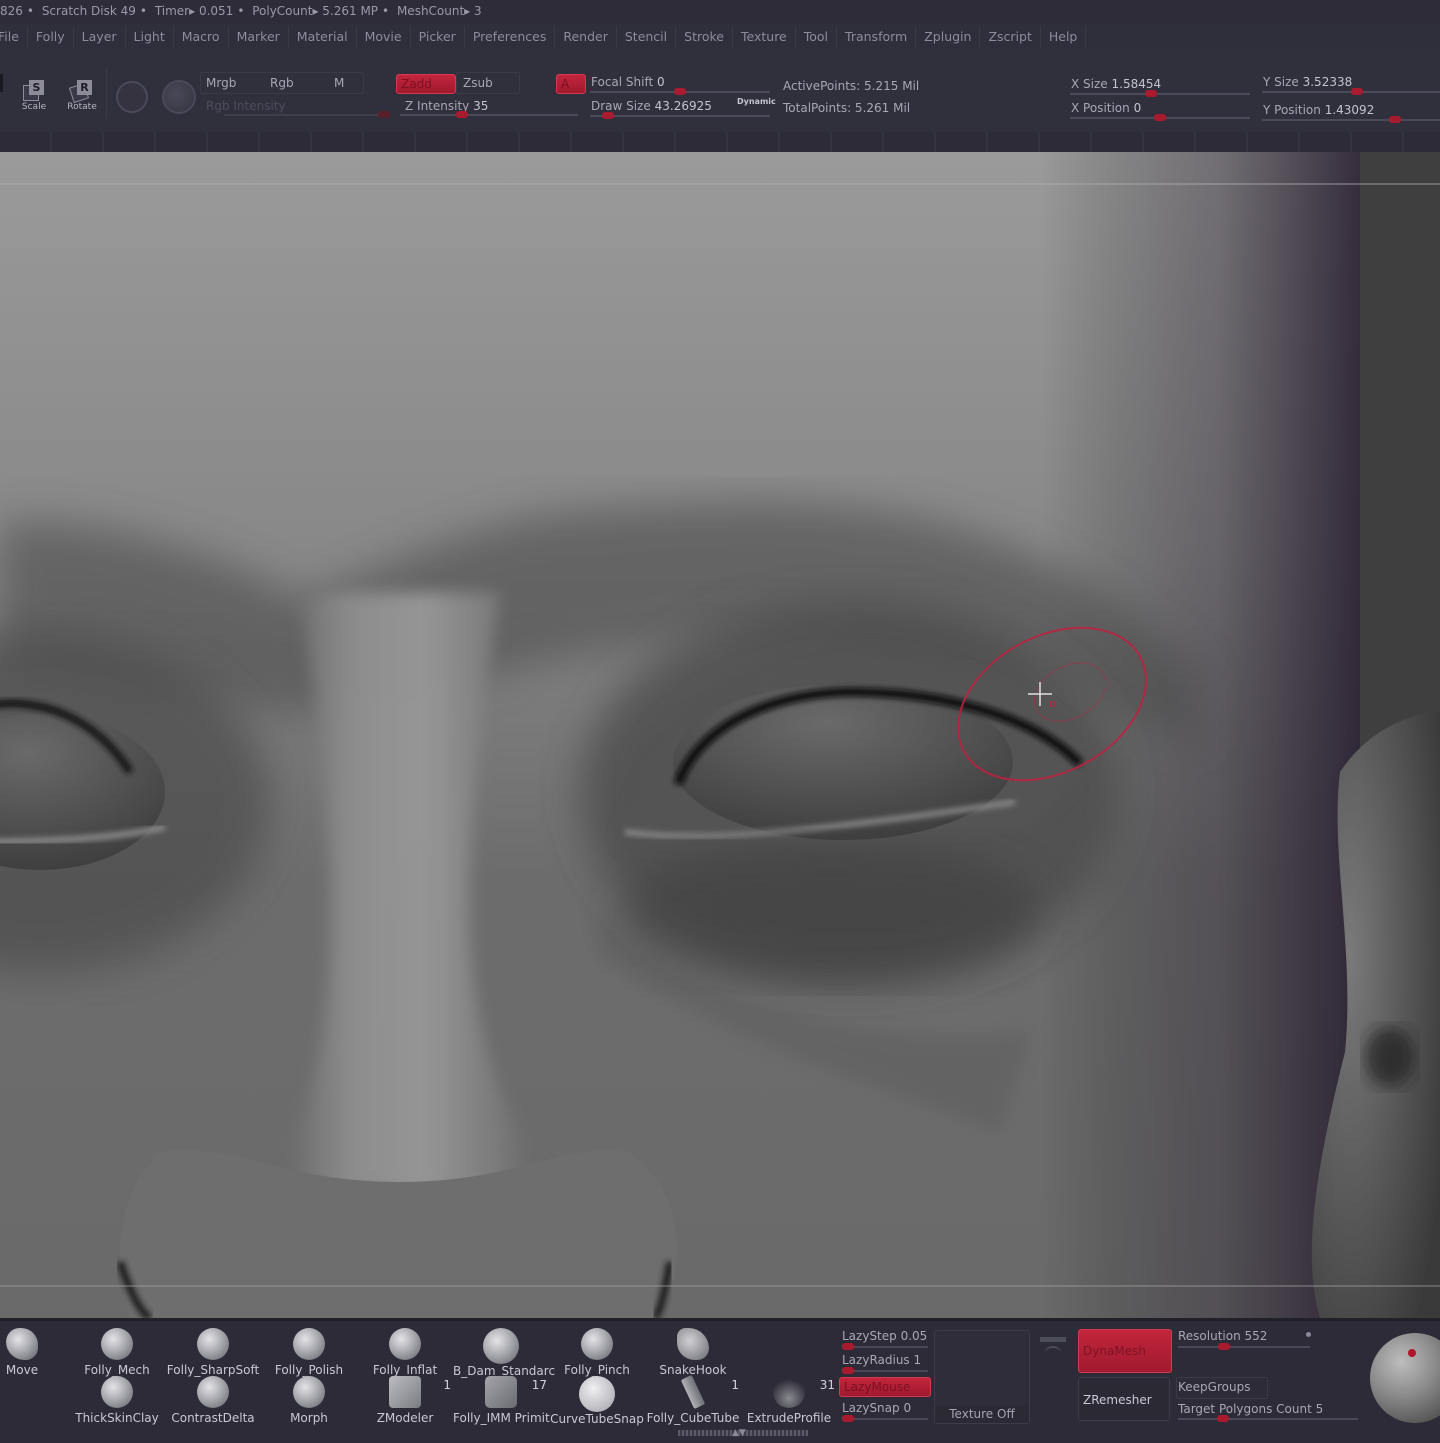 This screenshot has width=1440, height=1443. I want to click on menu-macro: Macro, so click(201, 37).